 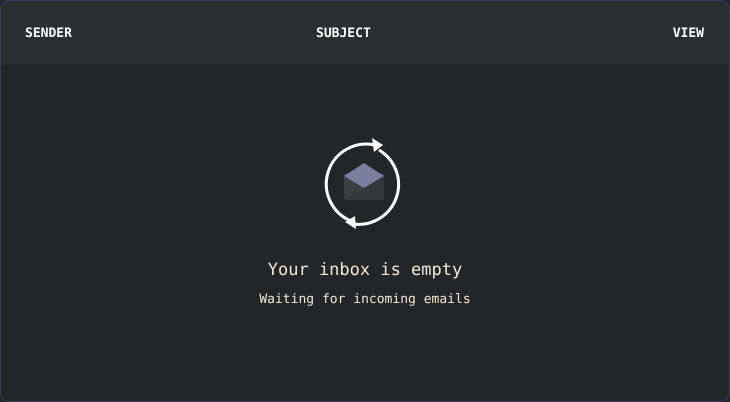 What do you see at coordinates (365, 270) in the screenshot?
I see `empty-title: Your inbox is empty` at bounding box center [365, 270].